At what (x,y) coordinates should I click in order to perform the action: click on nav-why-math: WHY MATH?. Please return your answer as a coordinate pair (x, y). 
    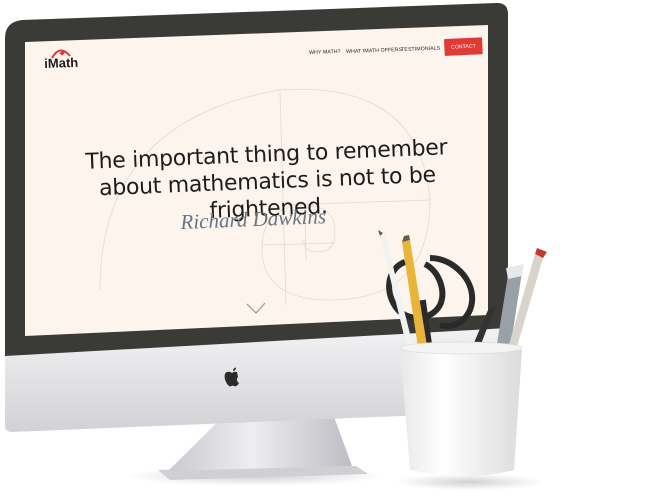
    Looking at the image, I should click on (325, 52).